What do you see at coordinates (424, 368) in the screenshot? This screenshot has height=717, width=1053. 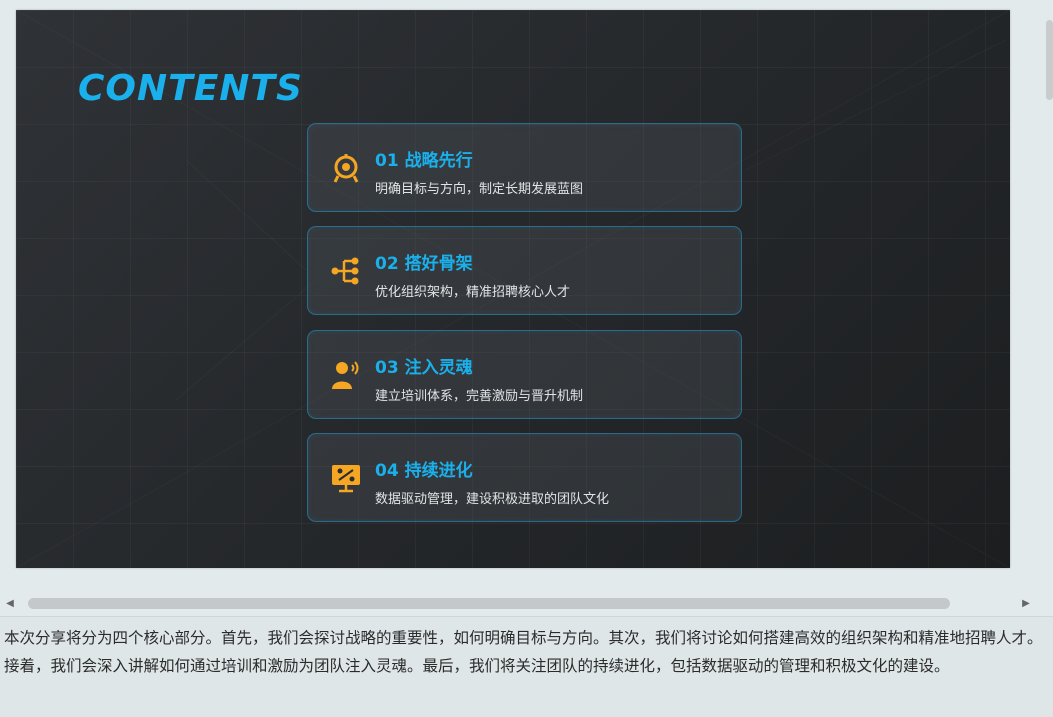 I see `contents-item-heading: 03 注入灵魂` at bounding box center [424, 368].